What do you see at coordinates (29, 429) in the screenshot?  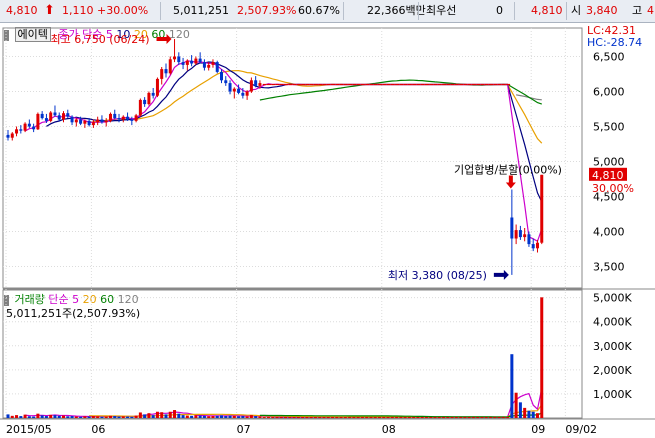 I see `x-tick-label: 2015/05` at bounding box center [29, 429].